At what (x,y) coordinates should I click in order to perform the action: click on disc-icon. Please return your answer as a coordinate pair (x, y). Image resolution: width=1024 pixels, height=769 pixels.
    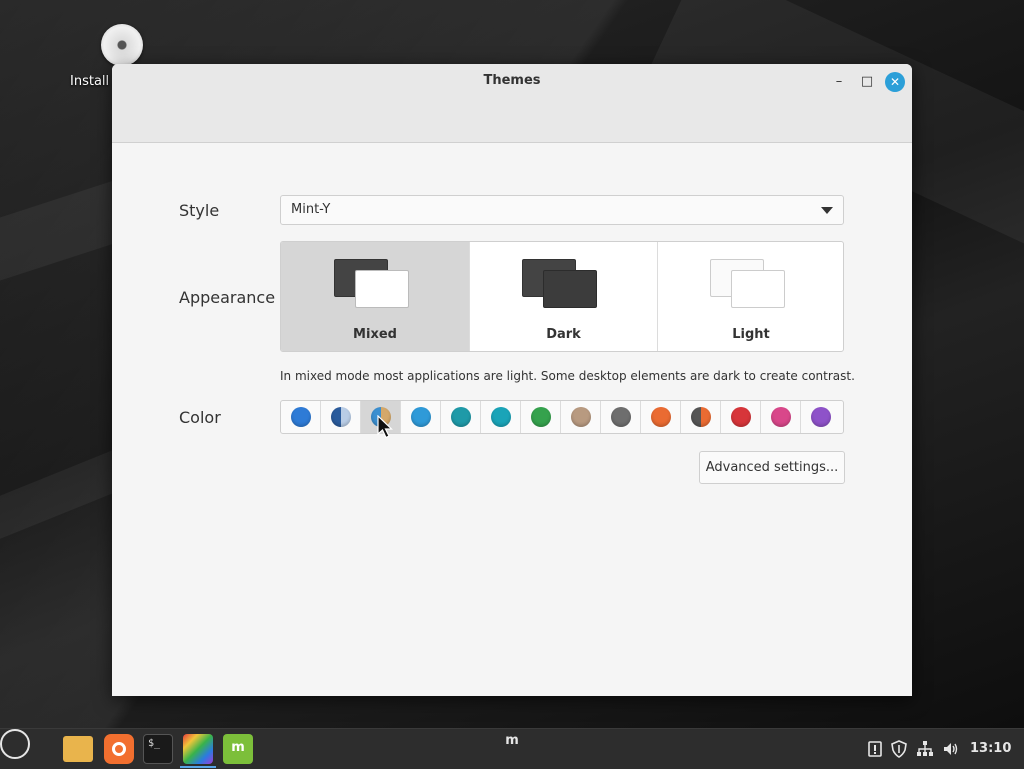
    Looking at the image, I should click on (122, 45).